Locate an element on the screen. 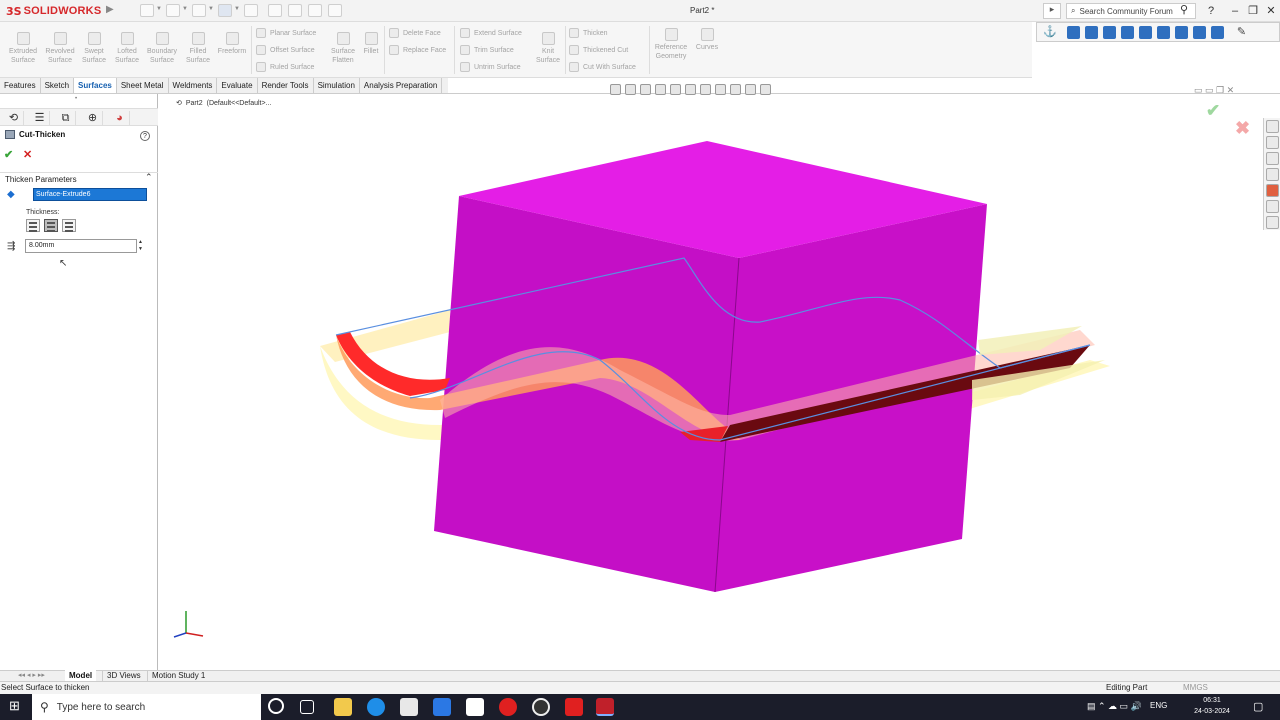 This screenshot has width=1280, height=720. filled-surface-button: Filled Surface is located at coordinates (198, 48).